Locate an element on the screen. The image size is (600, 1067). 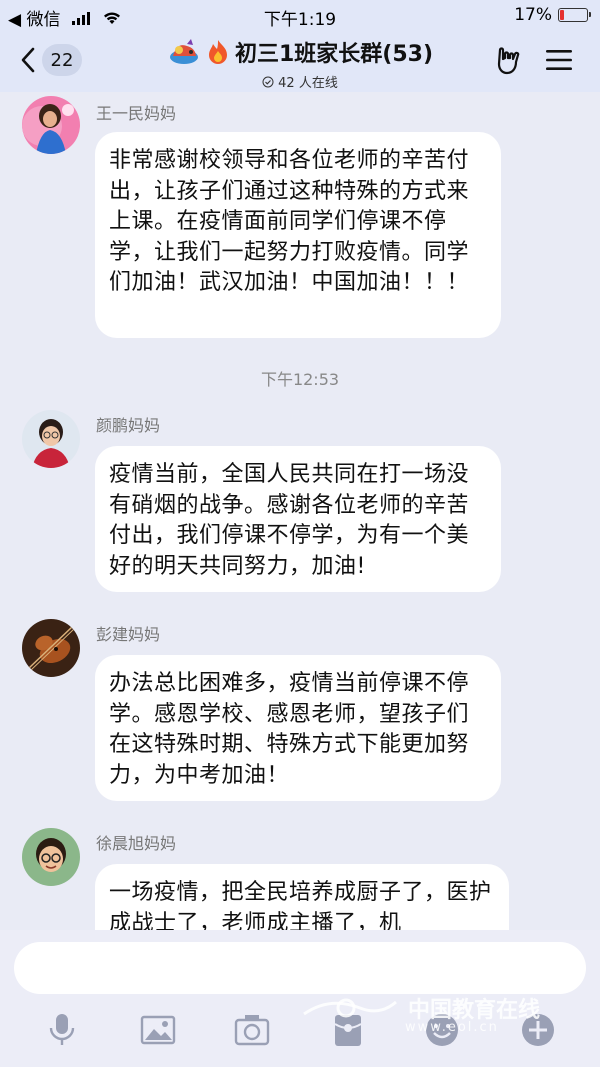
status-right: 17% is located at coordinates (552, 15).